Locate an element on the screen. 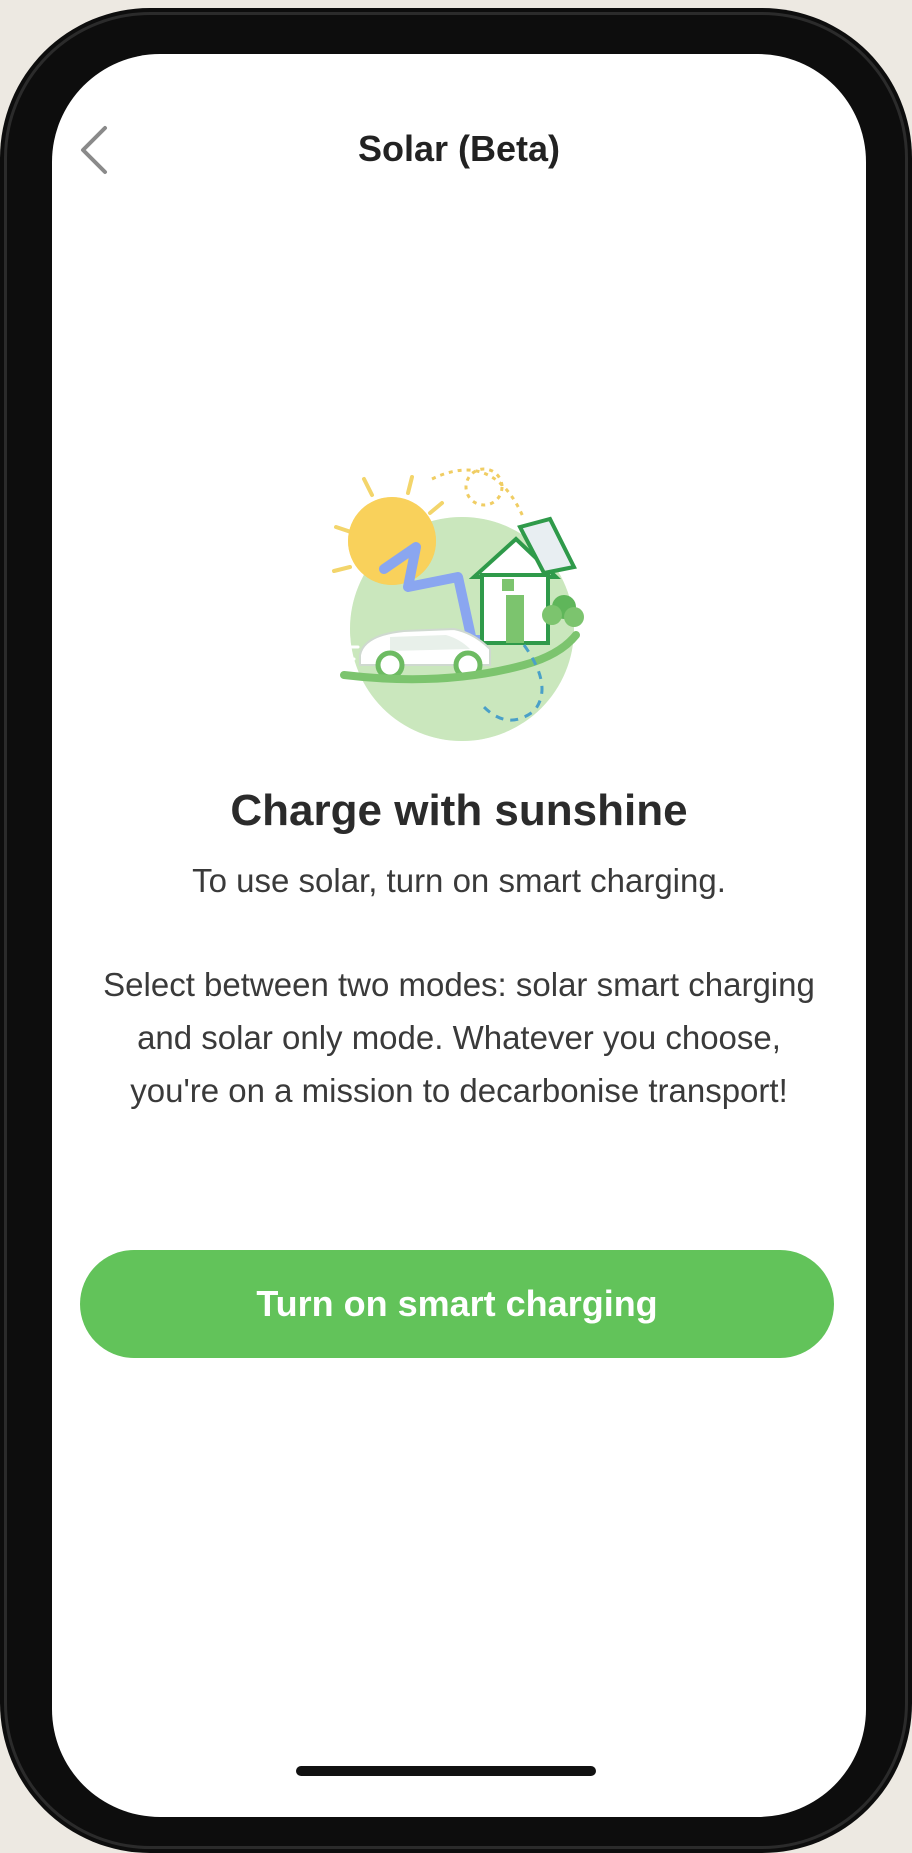 The width and height of the screenshot is (912, 1853). subtitle: To use solar, turn on smart charging. is located at coordinates (459, 880).